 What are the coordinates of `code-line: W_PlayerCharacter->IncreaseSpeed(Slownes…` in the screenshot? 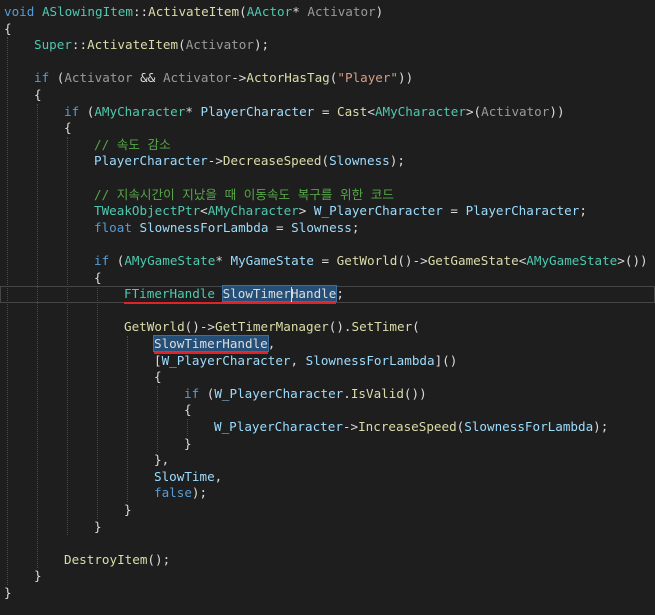 It's located at (411, 427).